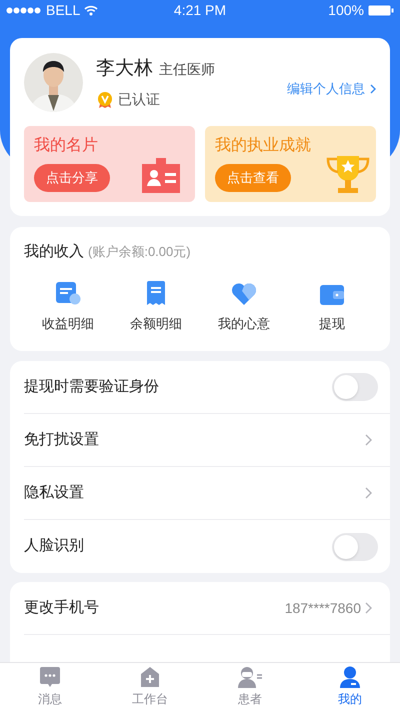  Describe the element at coordinates (66, 146) in the screenshot. I see `promo-title: 我的名片` at that location.